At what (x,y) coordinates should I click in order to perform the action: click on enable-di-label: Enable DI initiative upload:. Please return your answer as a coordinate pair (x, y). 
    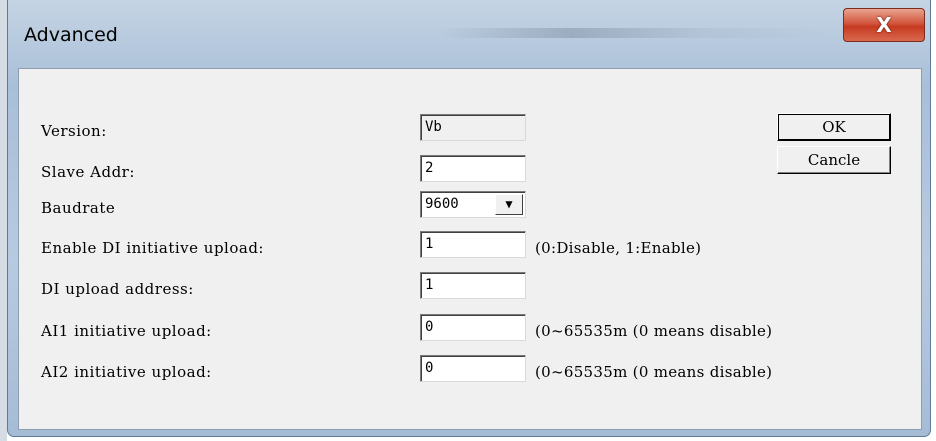
    Looking at the image, I should click on (152, 248).